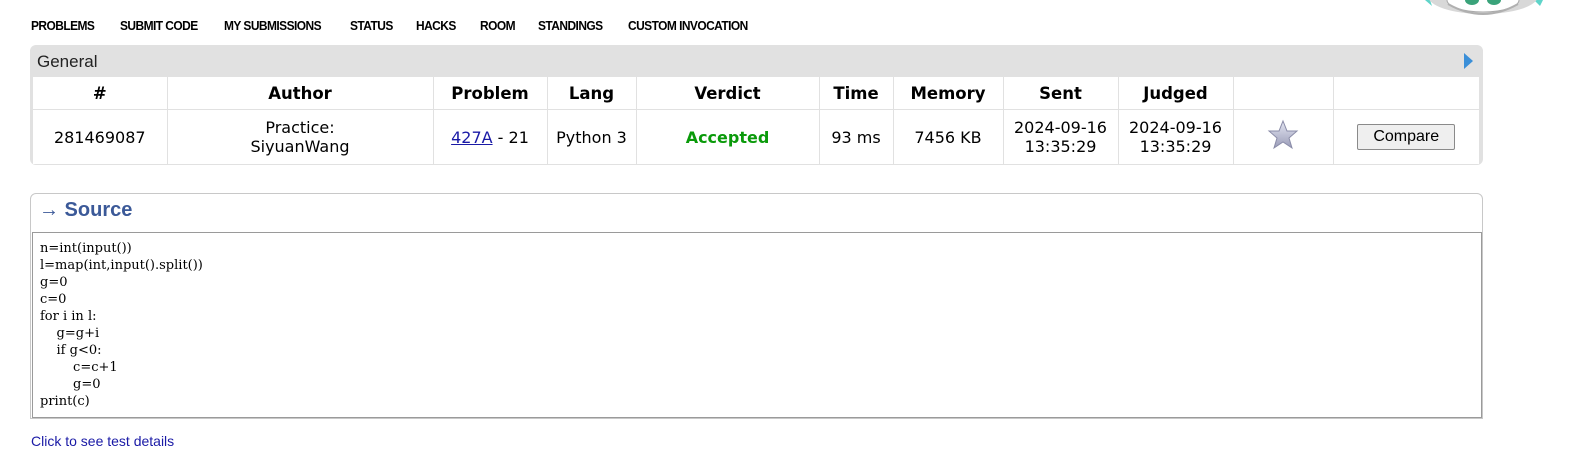 This screenshot has width=1580, height=449. I want to click on verdict-status: Accepted, so click(727, 137).